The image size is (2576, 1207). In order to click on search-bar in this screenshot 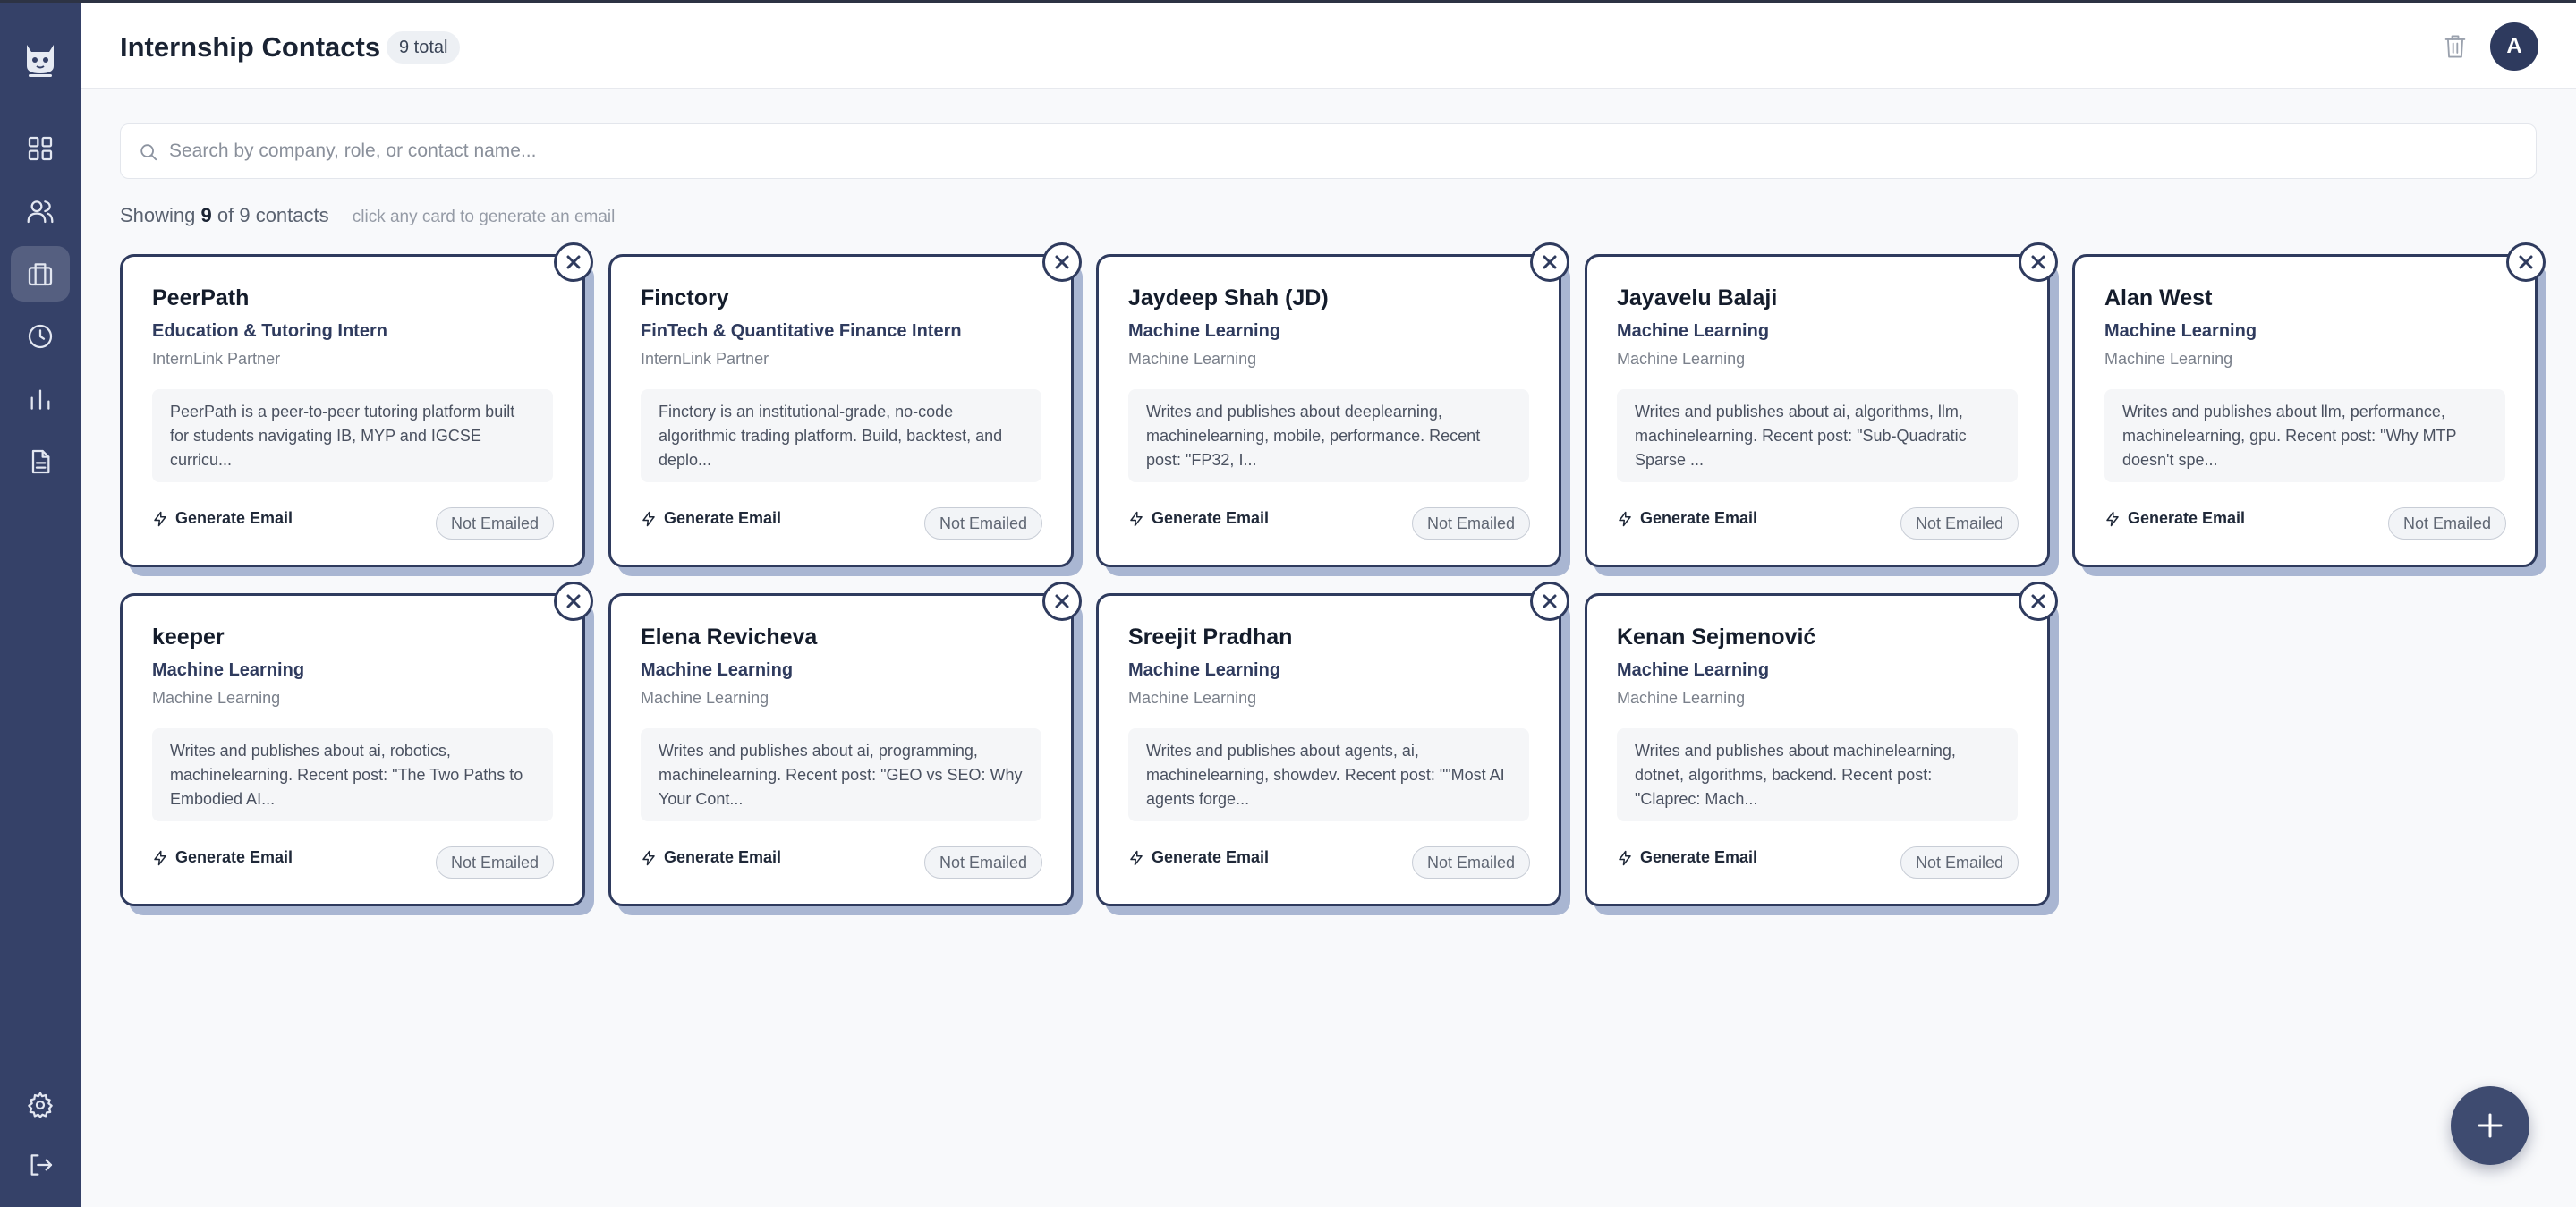, I will do `click(1328, 151)`.